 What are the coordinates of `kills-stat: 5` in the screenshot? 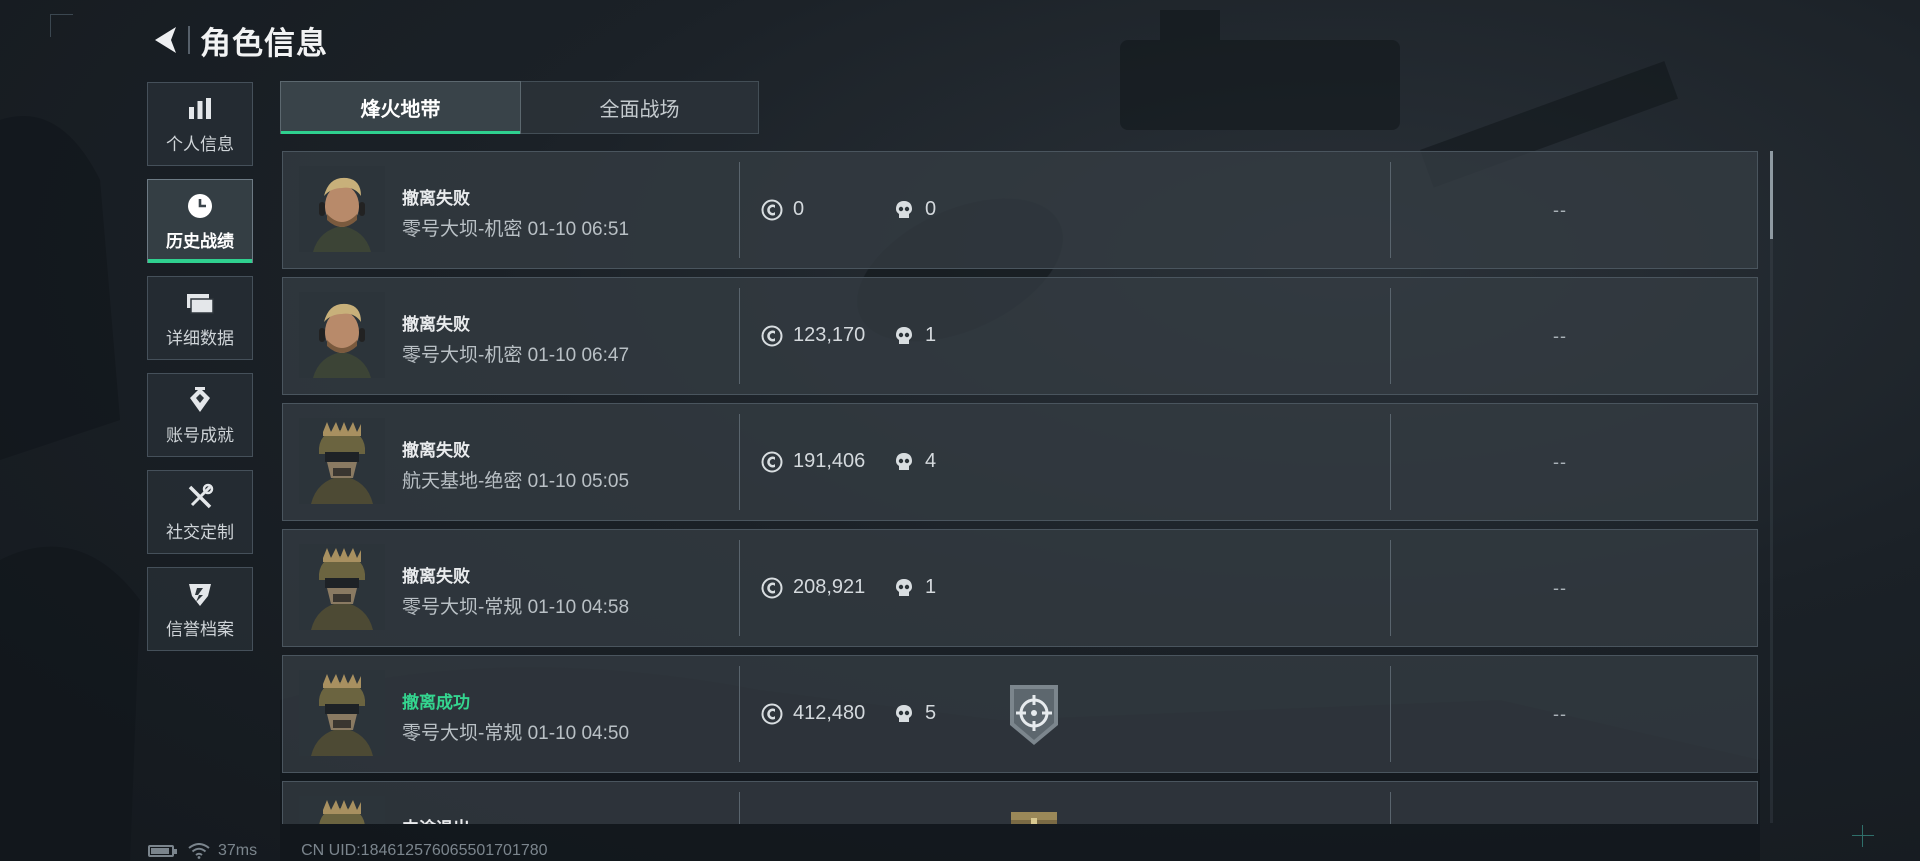 It's located at (914, 713).